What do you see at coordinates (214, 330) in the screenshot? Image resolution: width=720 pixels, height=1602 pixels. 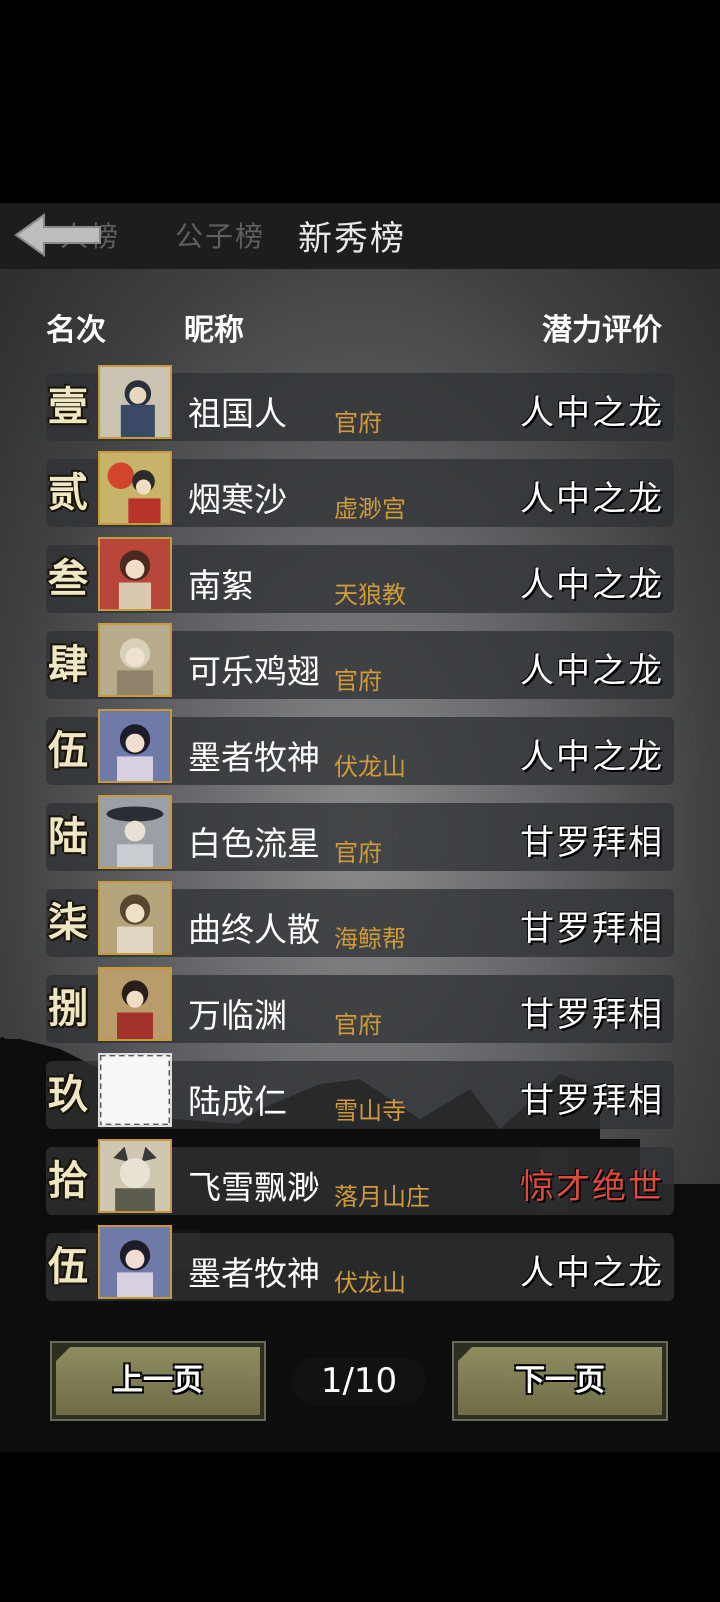 I see `column-header-nick: 昵称` at bounding box center [214, 330].